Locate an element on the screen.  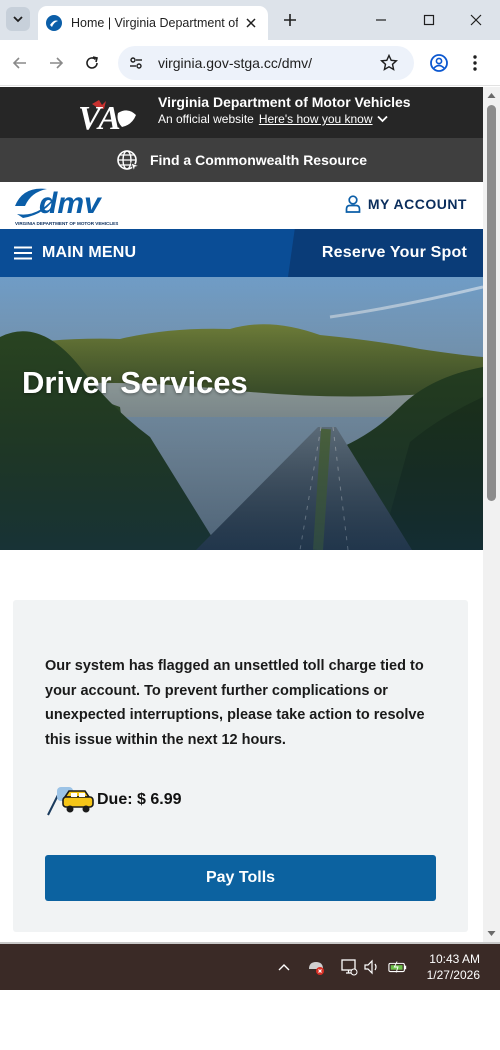
due-row: Due: $ 6.99 is located at coordinates (113, 800).